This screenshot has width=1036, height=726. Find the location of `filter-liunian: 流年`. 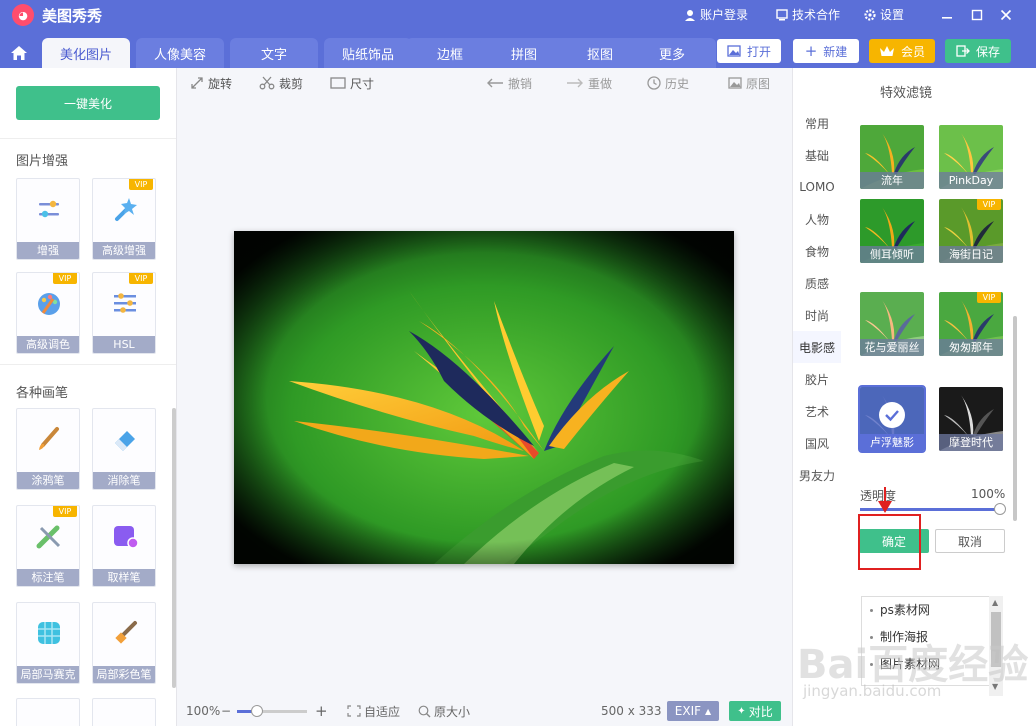

filter-liunian: 流年 is located at coordinates (892, 157).